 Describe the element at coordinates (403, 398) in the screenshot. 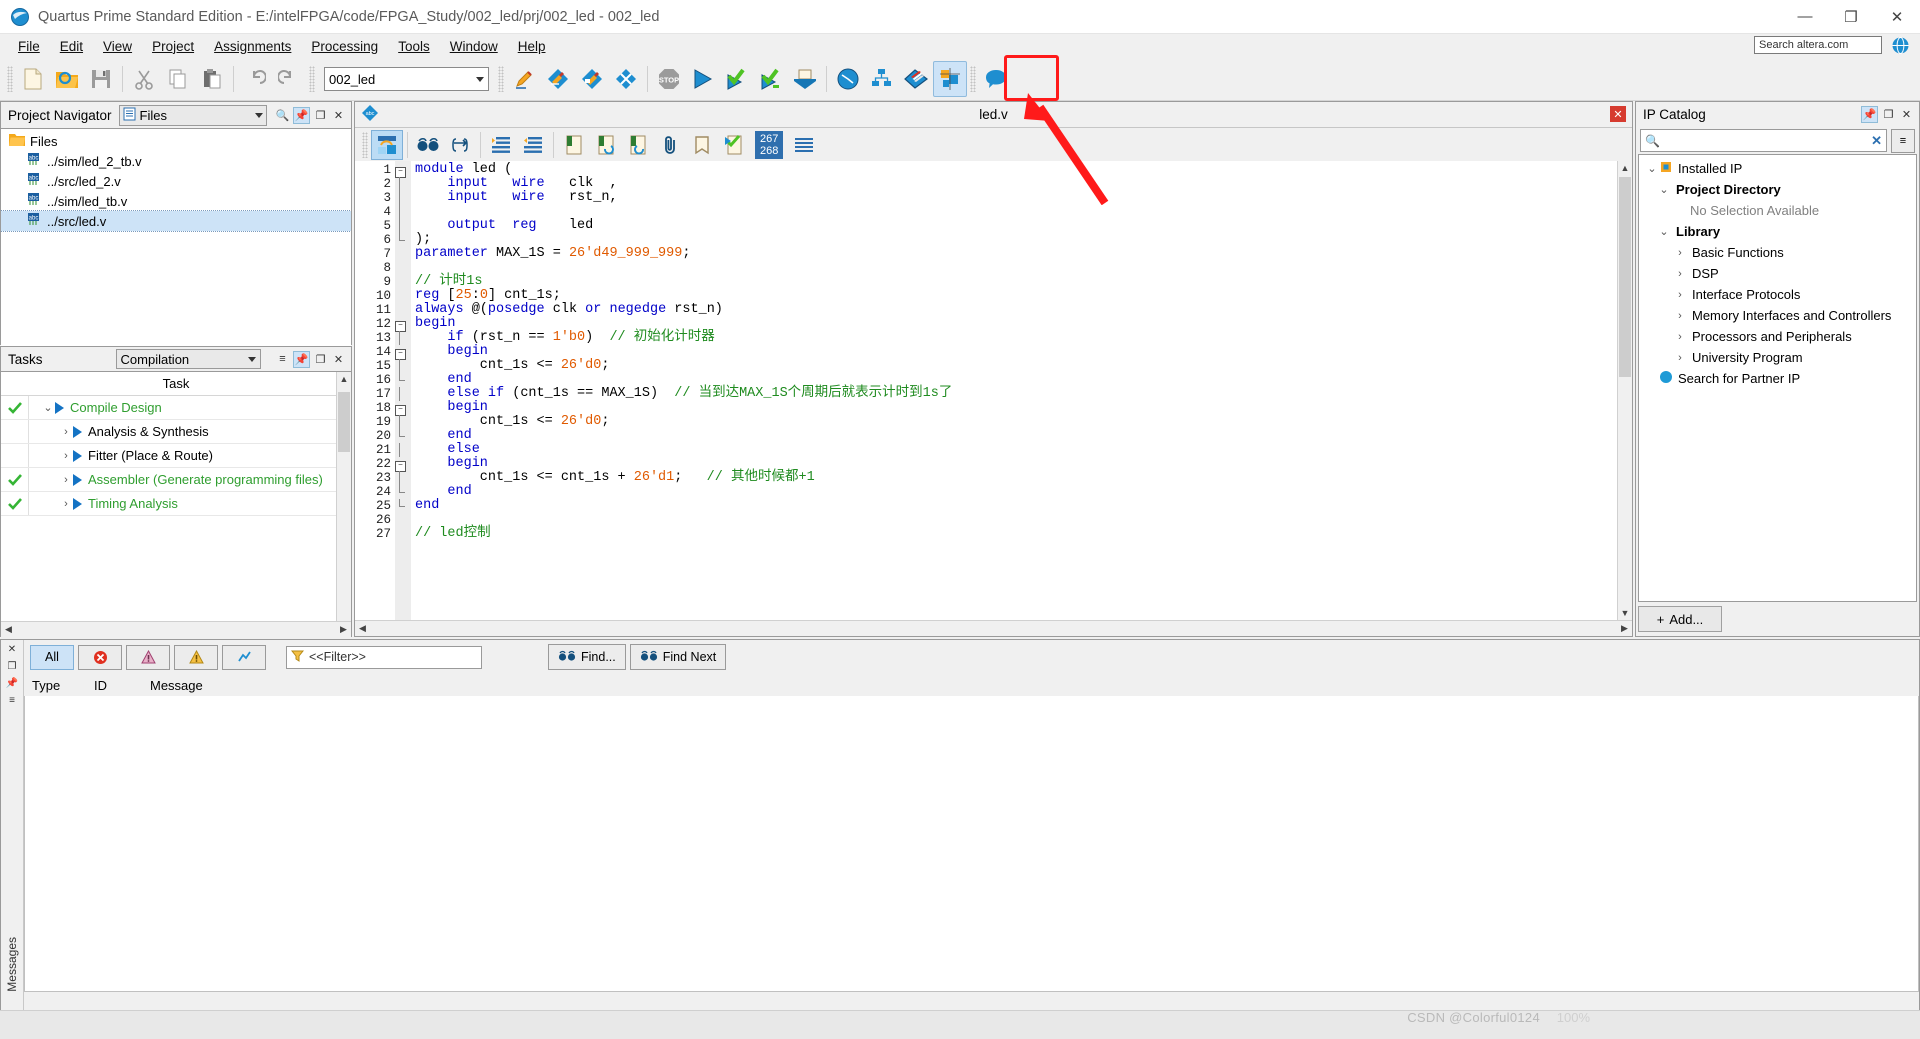

I see `code-fold-column: − − − − −` at that location.